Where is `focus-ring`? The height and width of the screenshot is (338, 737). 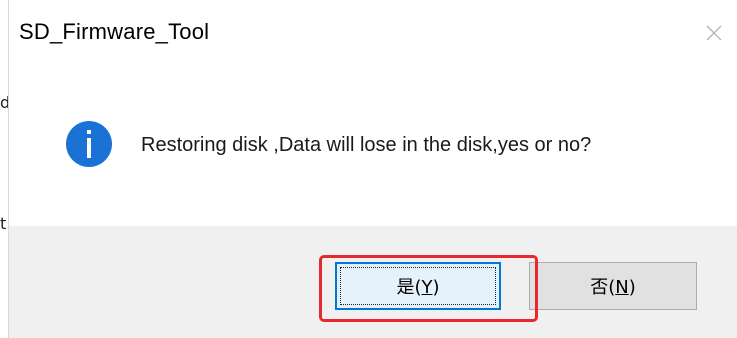
focus-ring is located at coordinates (418, 286).